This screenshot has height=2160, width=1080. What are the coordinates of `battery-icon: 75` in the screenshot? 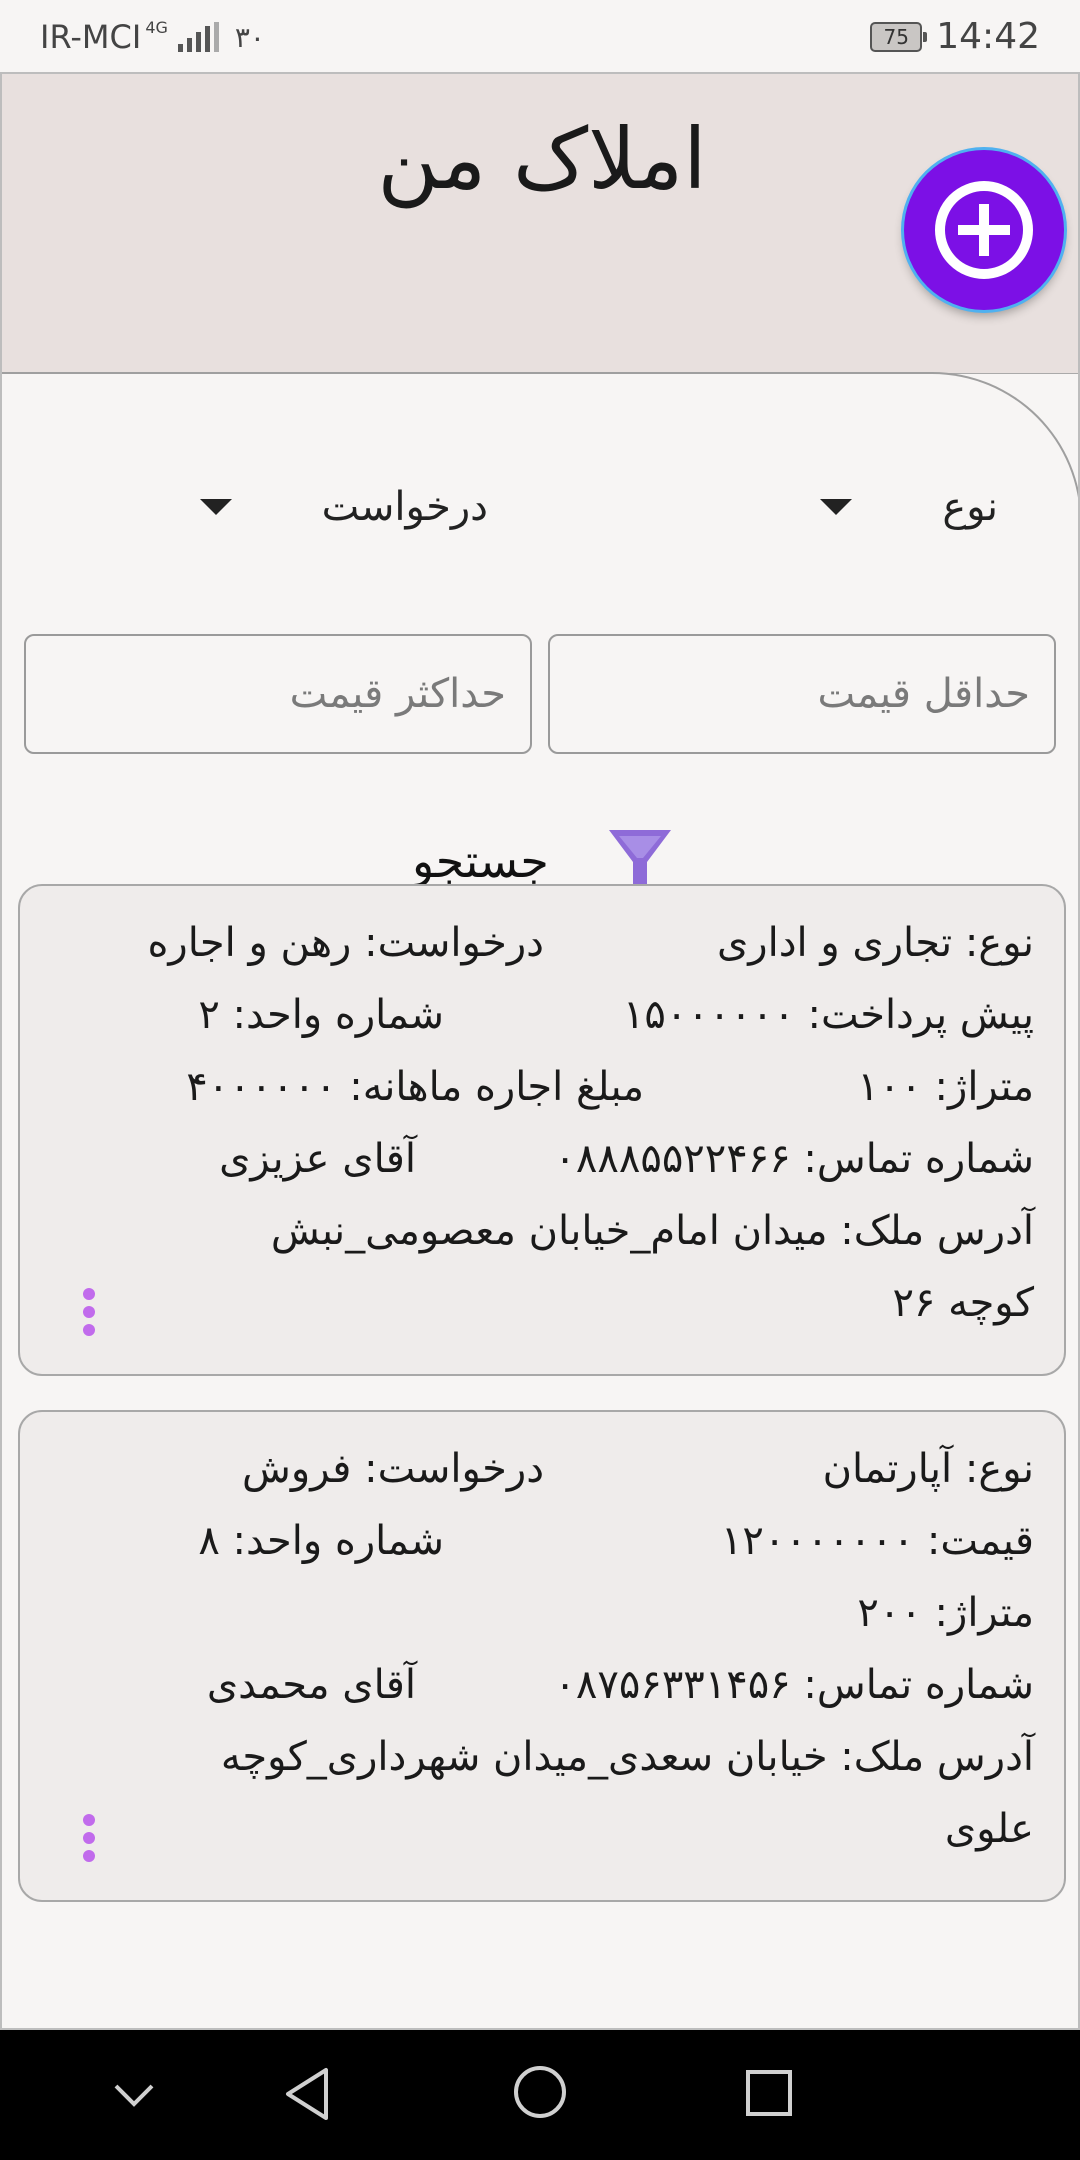 It's located at (899, 36).